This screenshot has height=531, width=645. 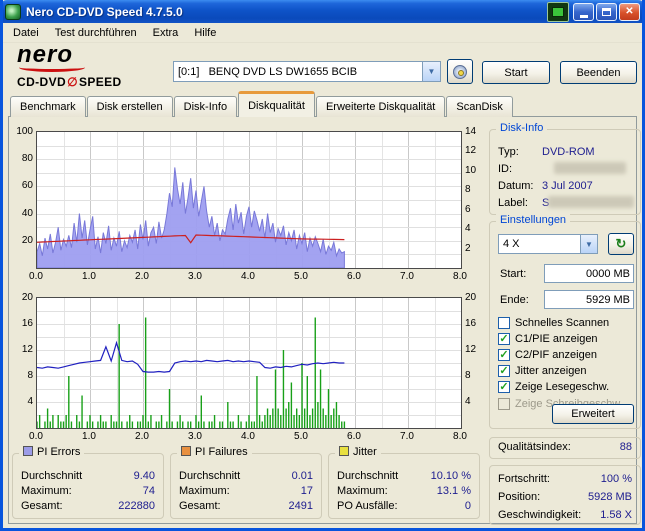 What do you see at coordinates (100, 82) in the screenshot?
I see `logo-speed: SPEED` at bounding box center [100, 82].